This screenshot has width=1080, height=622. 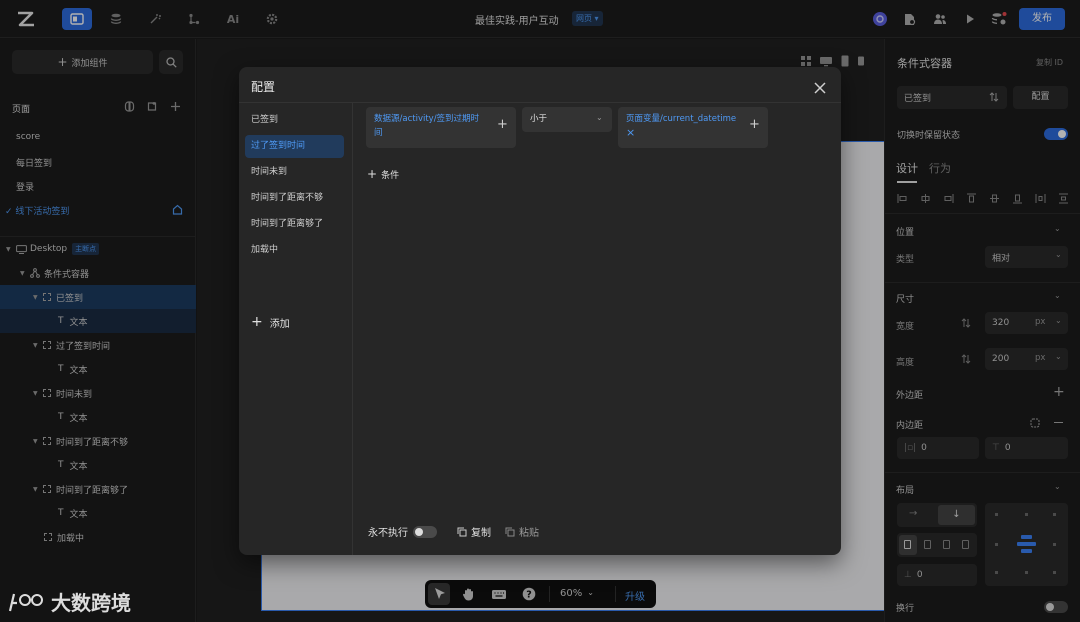 I want to click on add-rule-button: + 条件, so click(x=383, y=174).